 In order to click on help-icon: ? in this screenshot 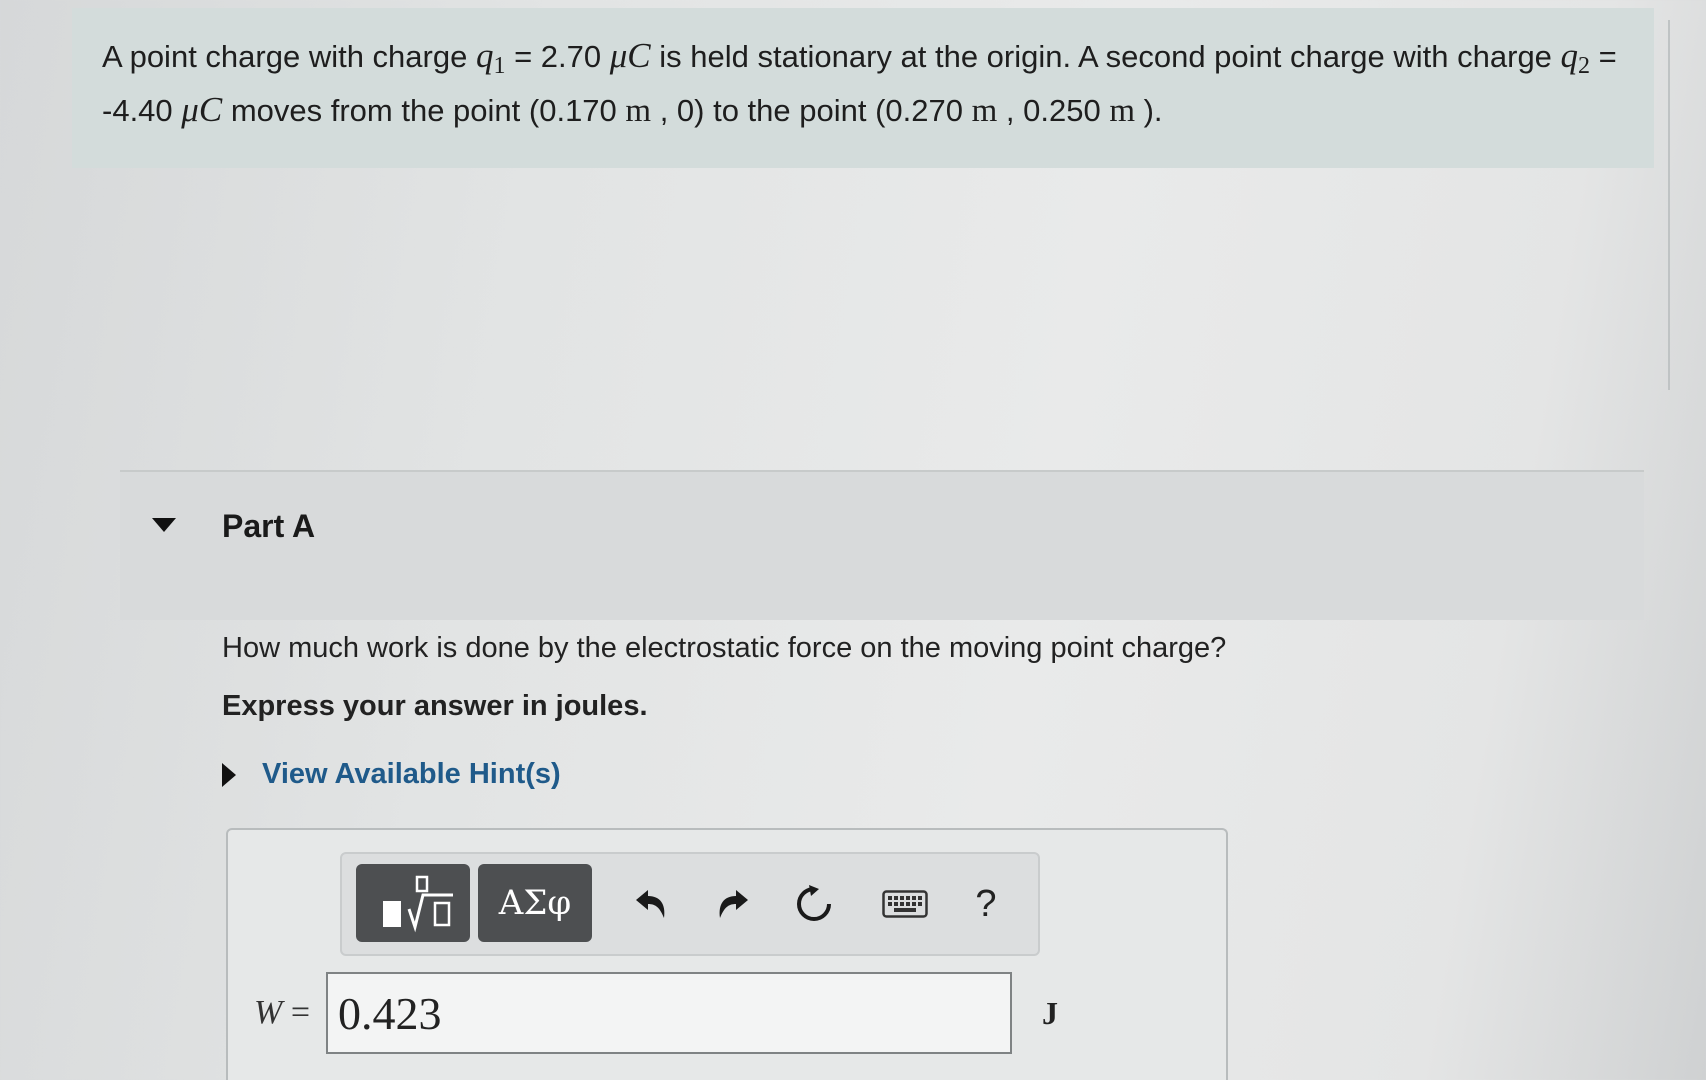, I will do `click(986, 903)`.